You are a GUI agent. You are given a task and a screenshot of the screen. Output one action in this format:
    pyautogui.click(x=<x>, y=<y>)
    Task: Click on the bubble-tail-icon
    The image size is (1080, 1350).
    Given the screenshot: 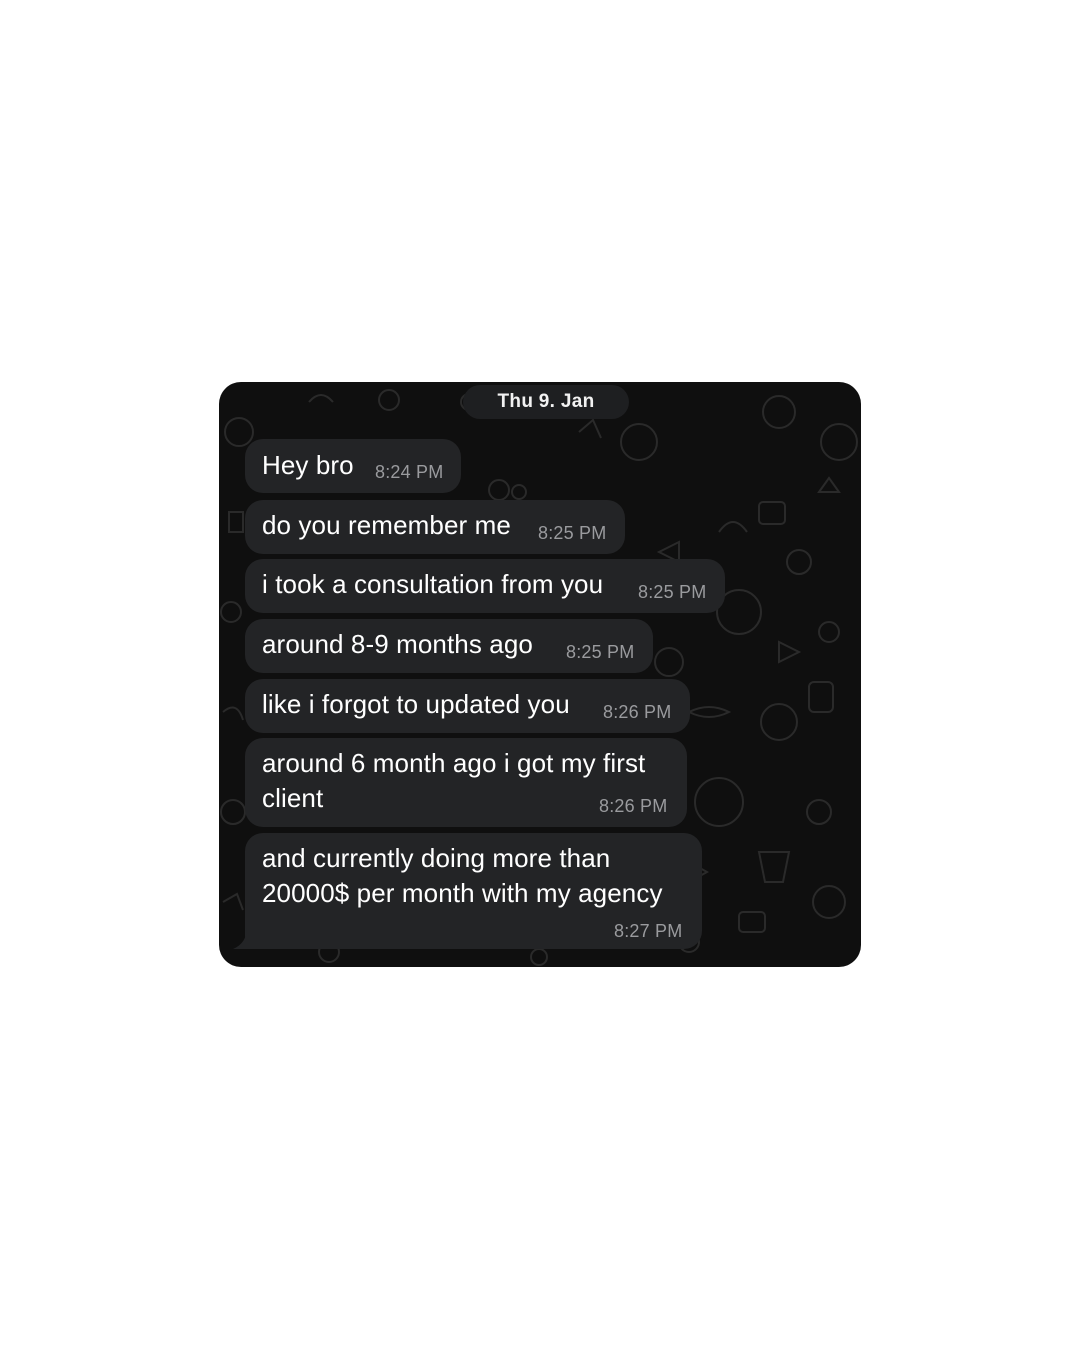 What is the action you would take?
    pyautogui.click(x=245, y=938)
    